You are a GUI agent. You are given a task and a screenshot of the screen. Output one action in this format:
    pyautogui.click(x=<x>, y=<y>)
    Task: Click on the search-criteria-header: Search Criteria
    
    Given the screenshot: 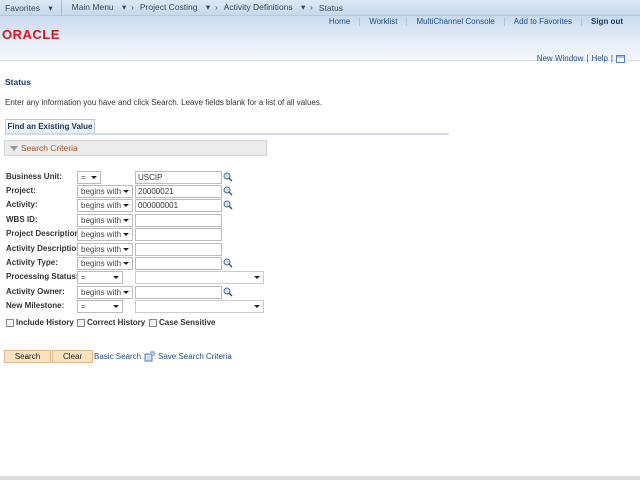 What is the action you would take?
    pyautogui.click(x=135, y=148)
    